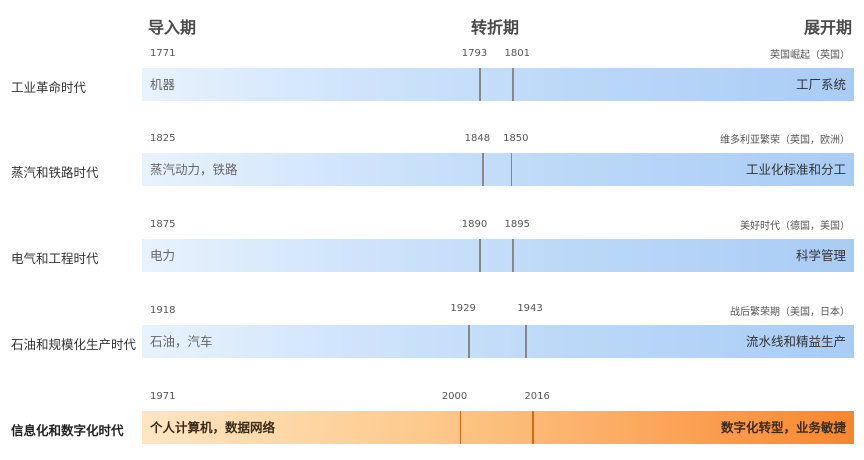 Image resolution: width=864 pixels, height=460 pixels. Describe the element at coordinates (213, 427) in the screenshot. I see `installation-technology: 个人计算机，数据网络` at that location.